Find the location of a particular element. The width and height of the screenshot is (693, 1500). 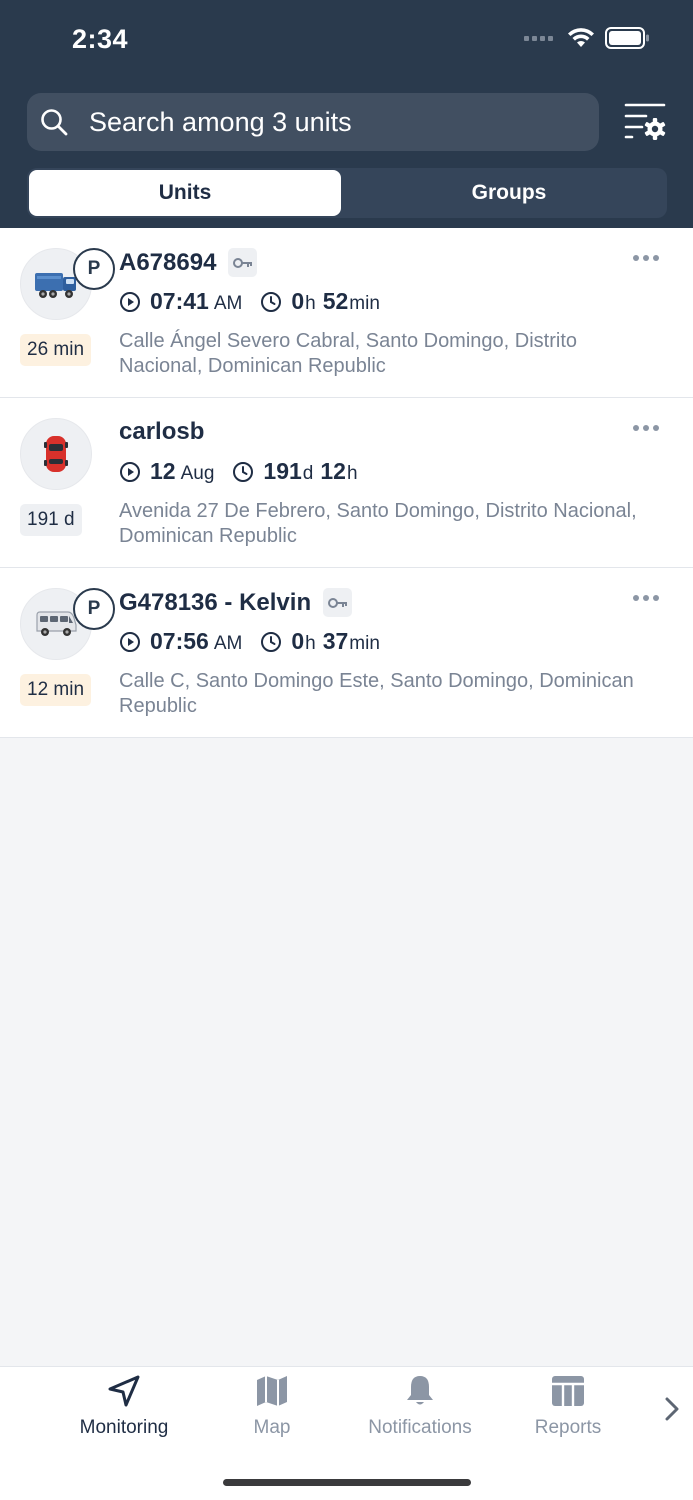

units-groups-segmented-control: Units Groups is located at coordinates (347, 193).